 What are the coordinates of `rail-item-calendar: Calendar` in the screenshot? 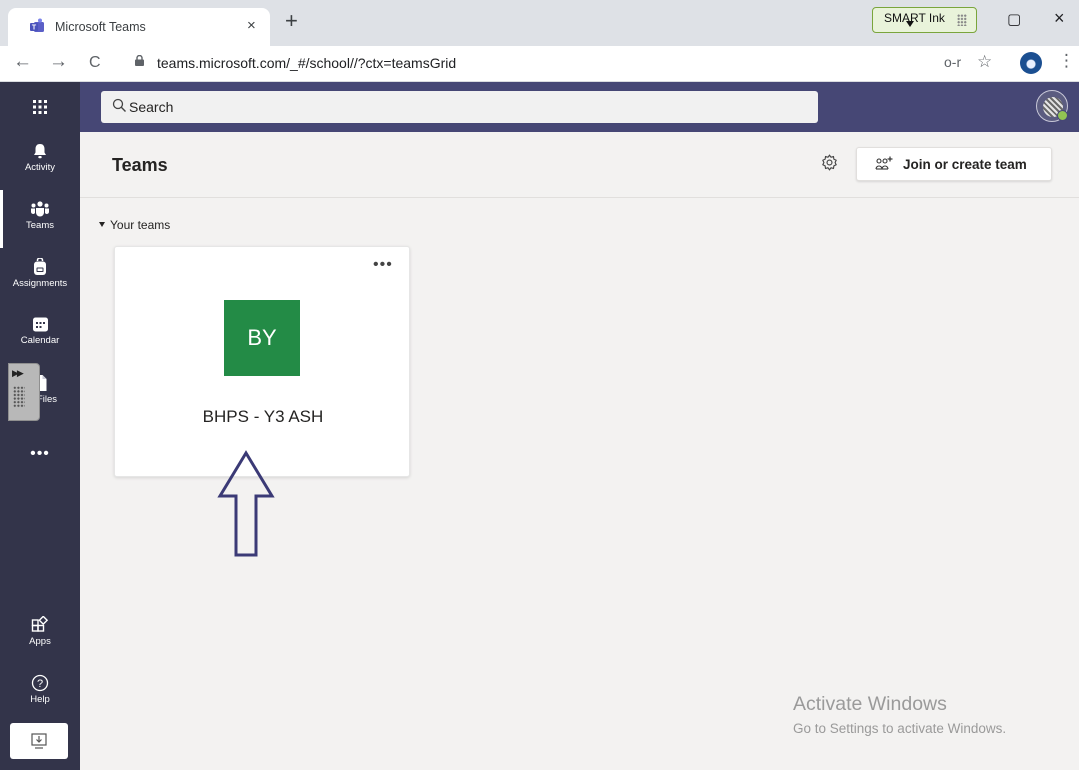 It's located at (40, 335).